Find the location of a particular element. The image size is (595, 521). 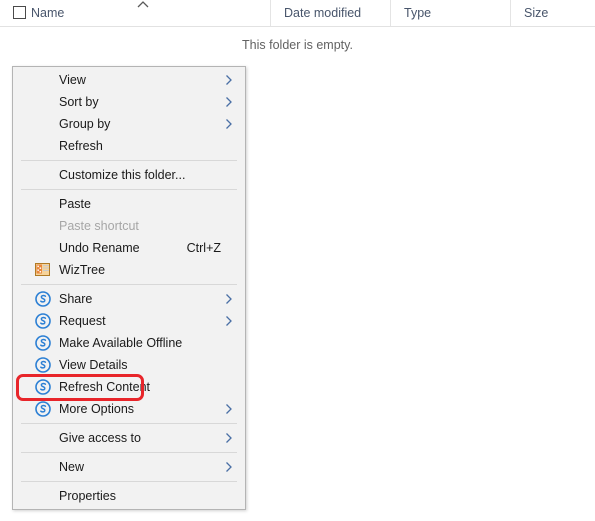

menu-item-give-access-to: Give access to is located at coordinates (129, 438).